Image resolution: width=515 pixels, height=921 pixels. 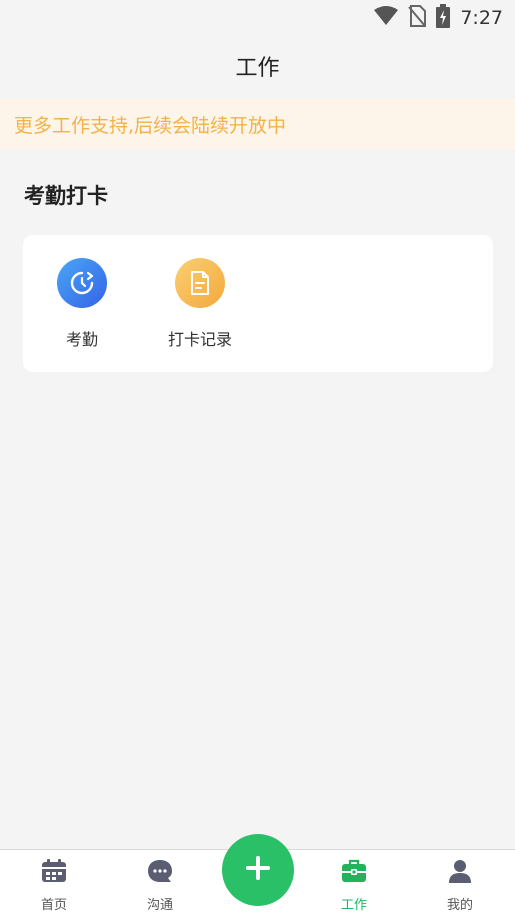 I want to click on battery-charging-icon, so click(x=443, y=18).